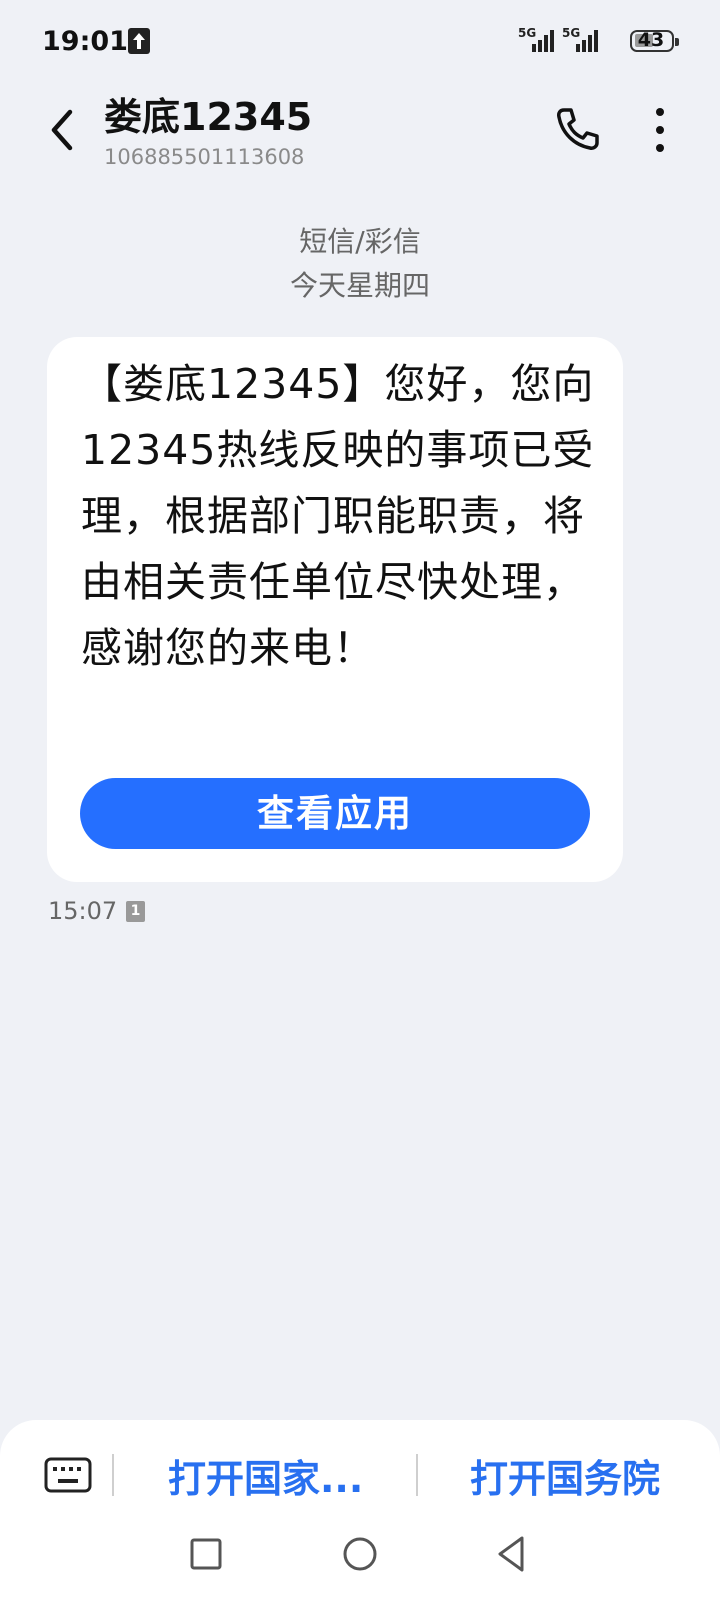 The height and width of the screenshot is (1610, 720). Describe the element at coordinates (360, 1515) in the screenshot. I see `bottom-panel: 打开国家... 打开国务院` at that location.